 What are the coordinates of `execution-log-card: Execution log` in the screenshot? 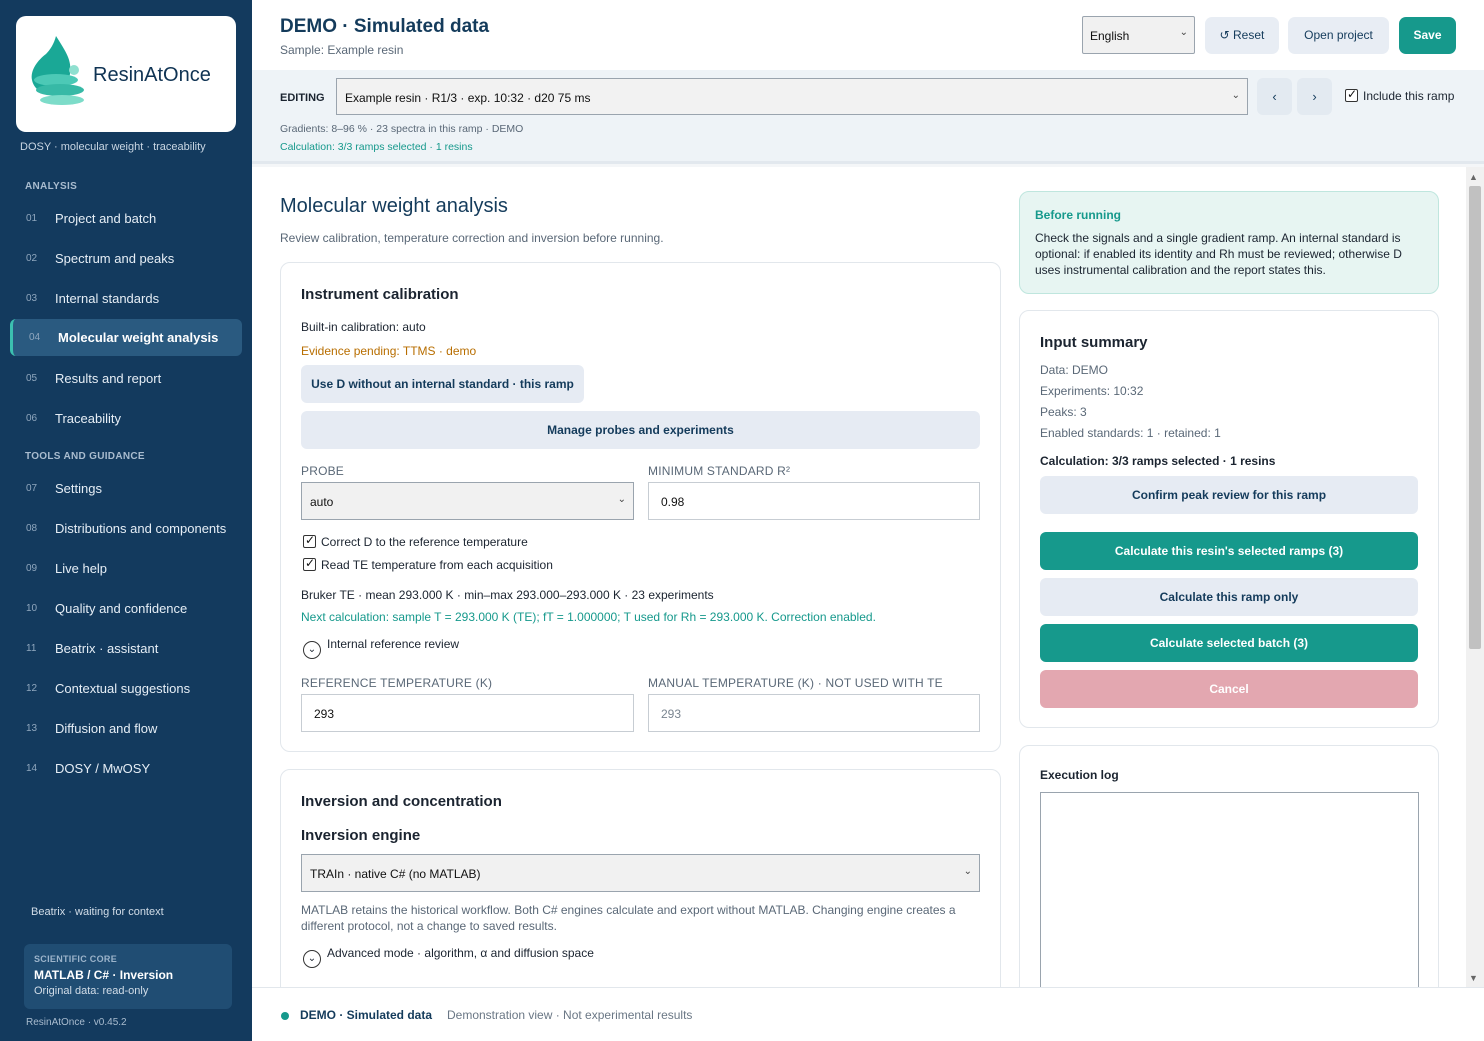 It's located at (1229, 866).